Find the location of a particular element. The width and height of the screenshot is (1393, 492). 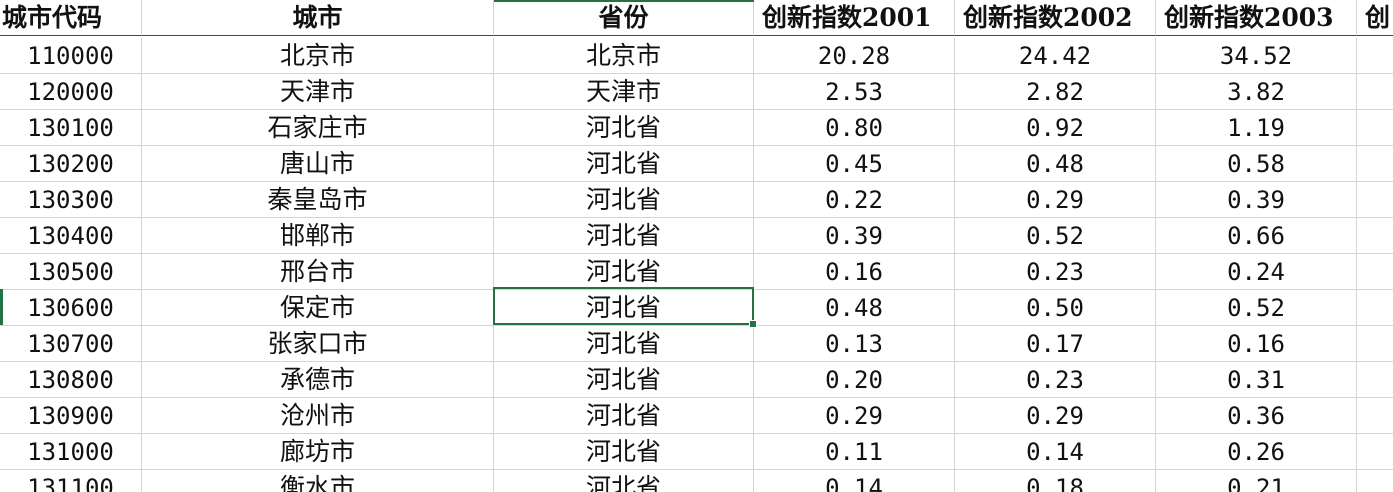

index-2002-cell: 0.50 is located at coordinates (1055, 308).